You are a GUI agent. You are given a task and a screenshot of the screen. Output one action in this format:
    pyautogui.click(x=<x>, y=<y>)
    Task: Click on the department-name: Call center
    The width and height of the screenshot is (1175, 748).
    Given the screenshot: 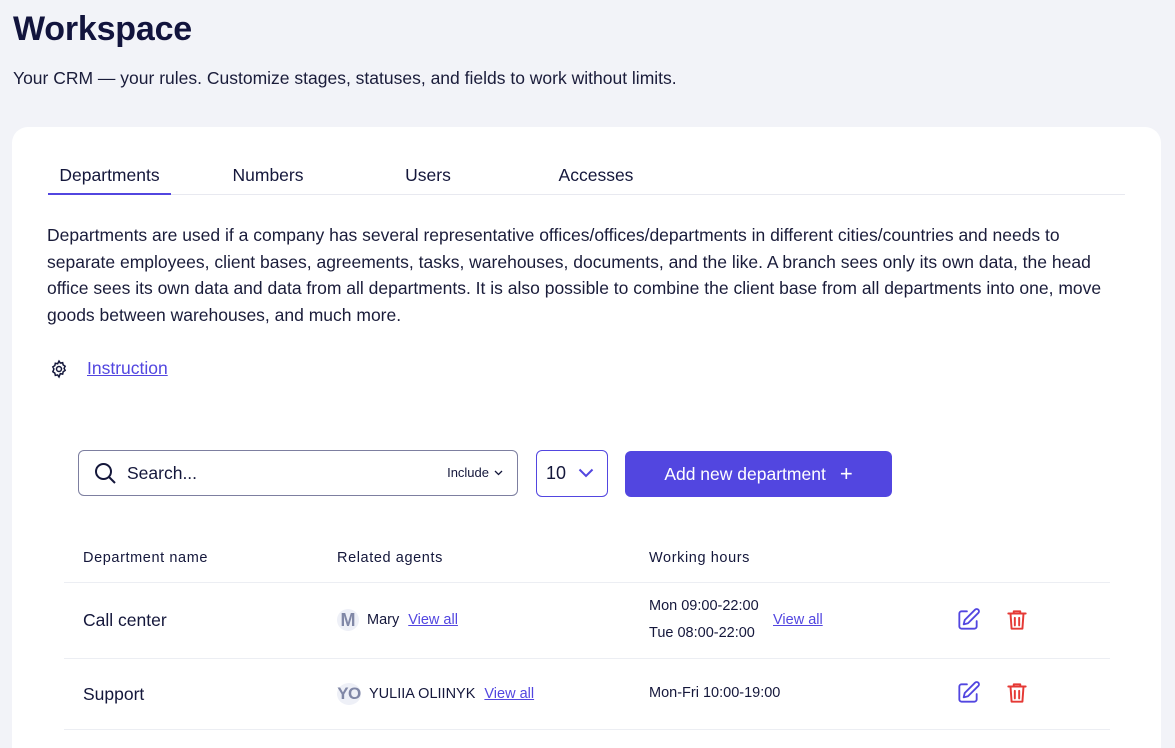 What is the action you would take?
    pyautogui.click(x=125, y=620)
    